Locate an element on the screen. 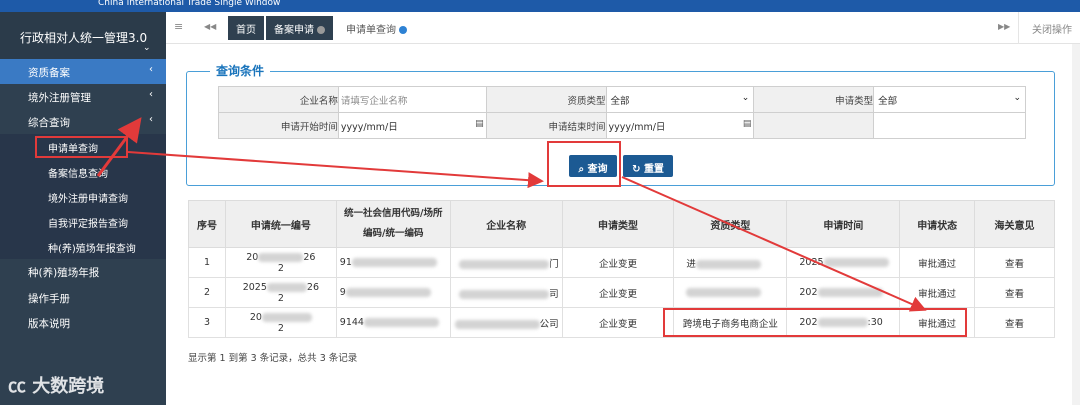 This screenshot has height=405, width=1080. col-header: 序号 is located at coordinates (207, 224).